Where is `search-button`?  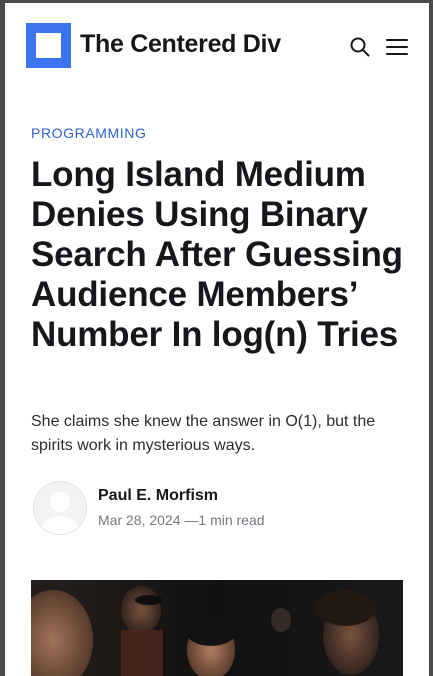 search-button is located at coordinates (360, 47).